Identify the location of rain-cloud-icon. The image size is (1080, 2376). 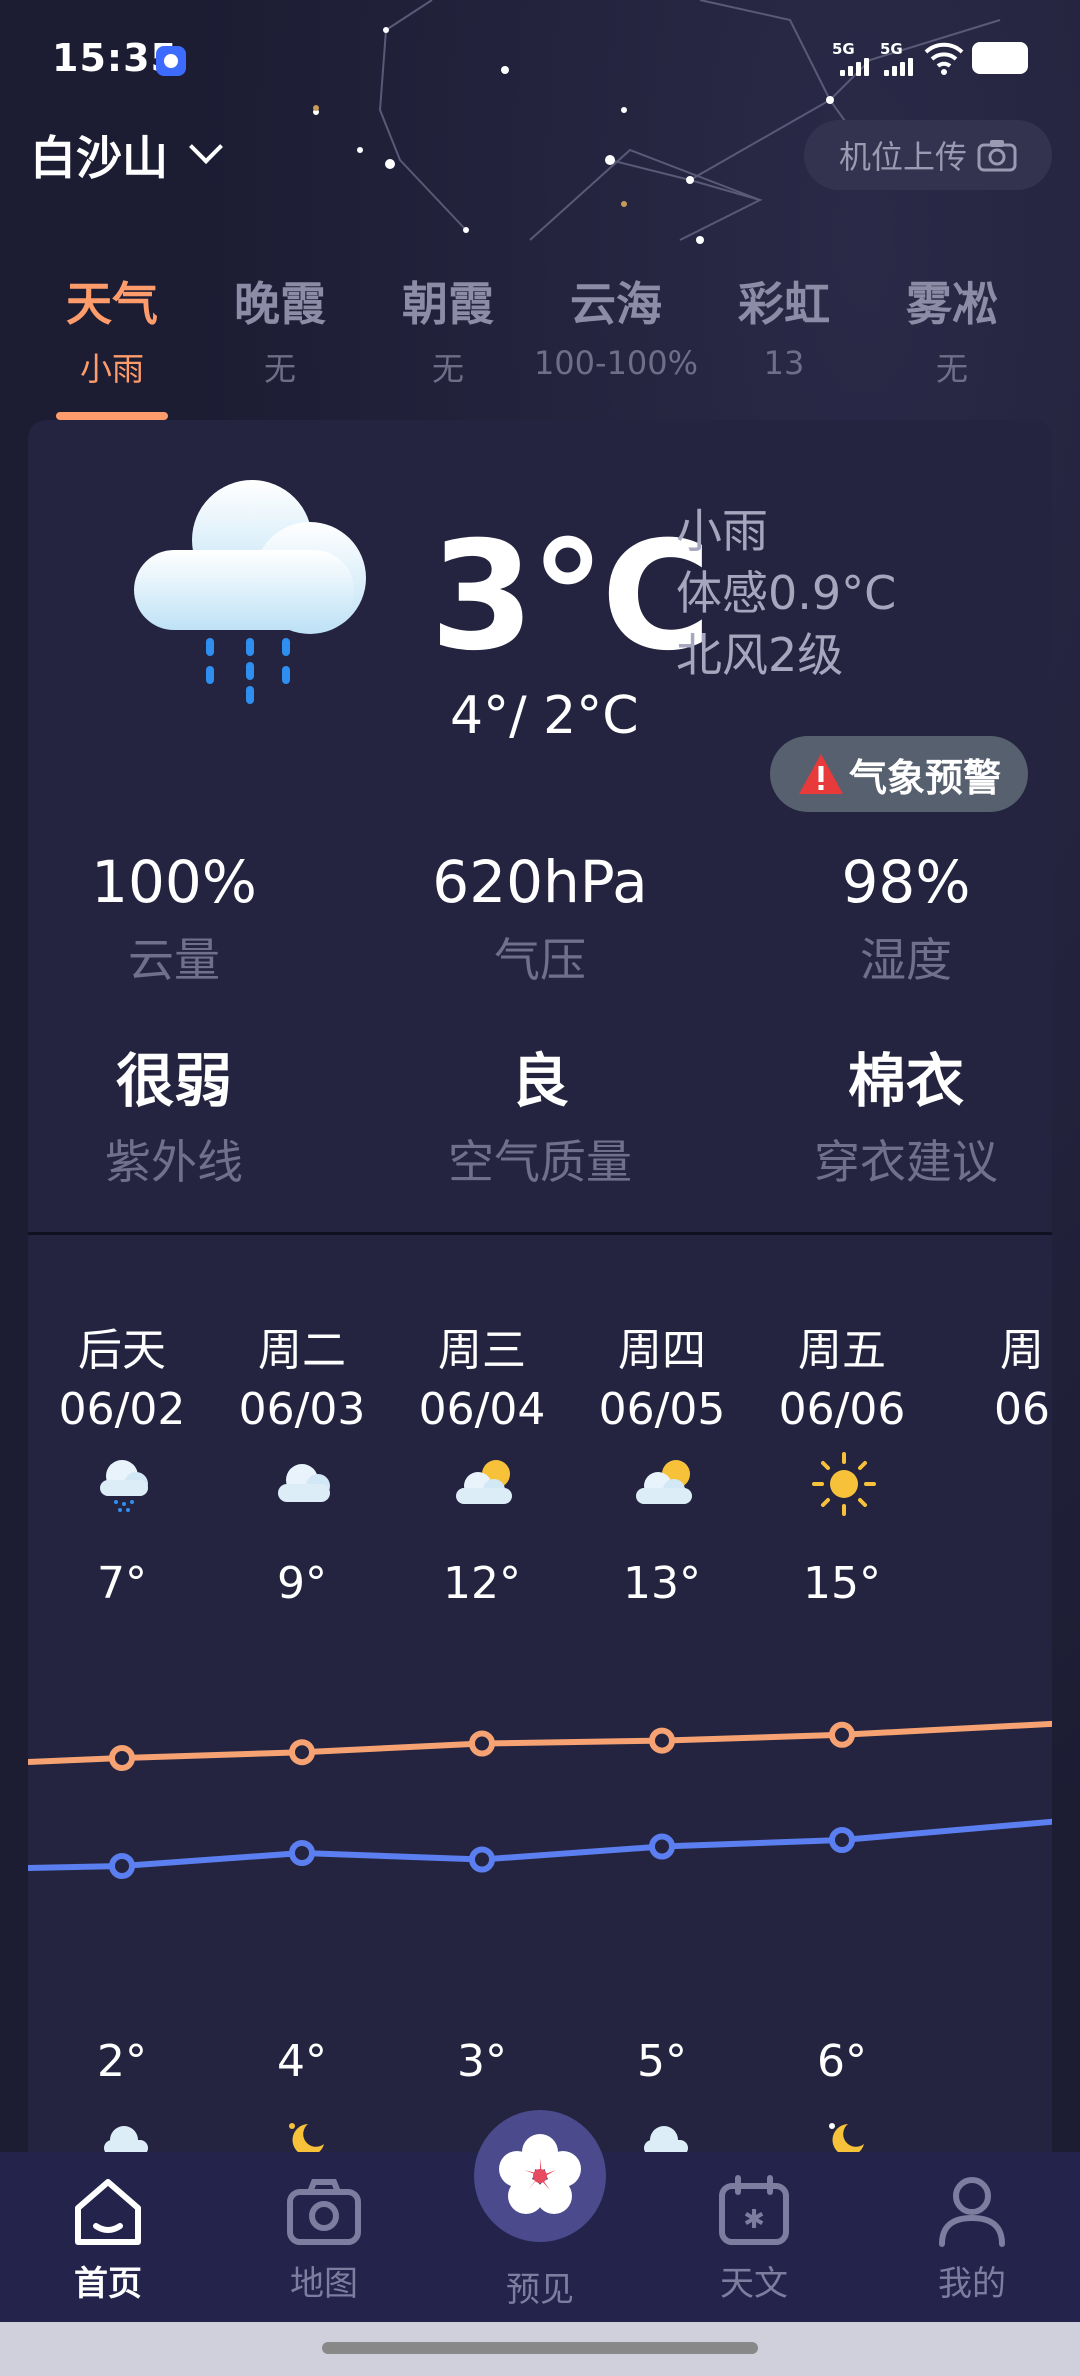
(250, 592).